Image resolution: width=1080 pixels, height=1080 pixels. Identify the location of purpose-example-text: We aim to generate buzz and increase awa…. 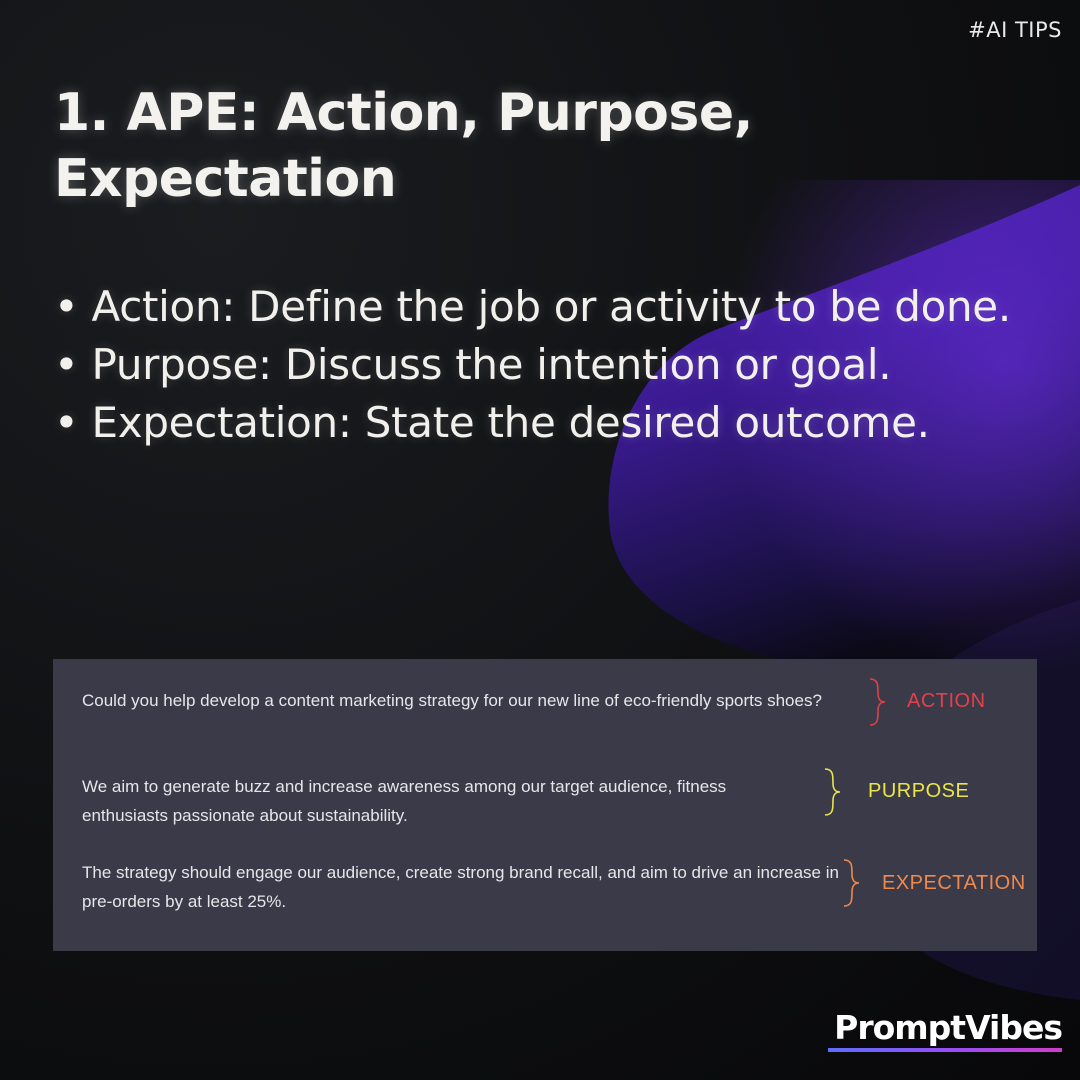
(404, 801).